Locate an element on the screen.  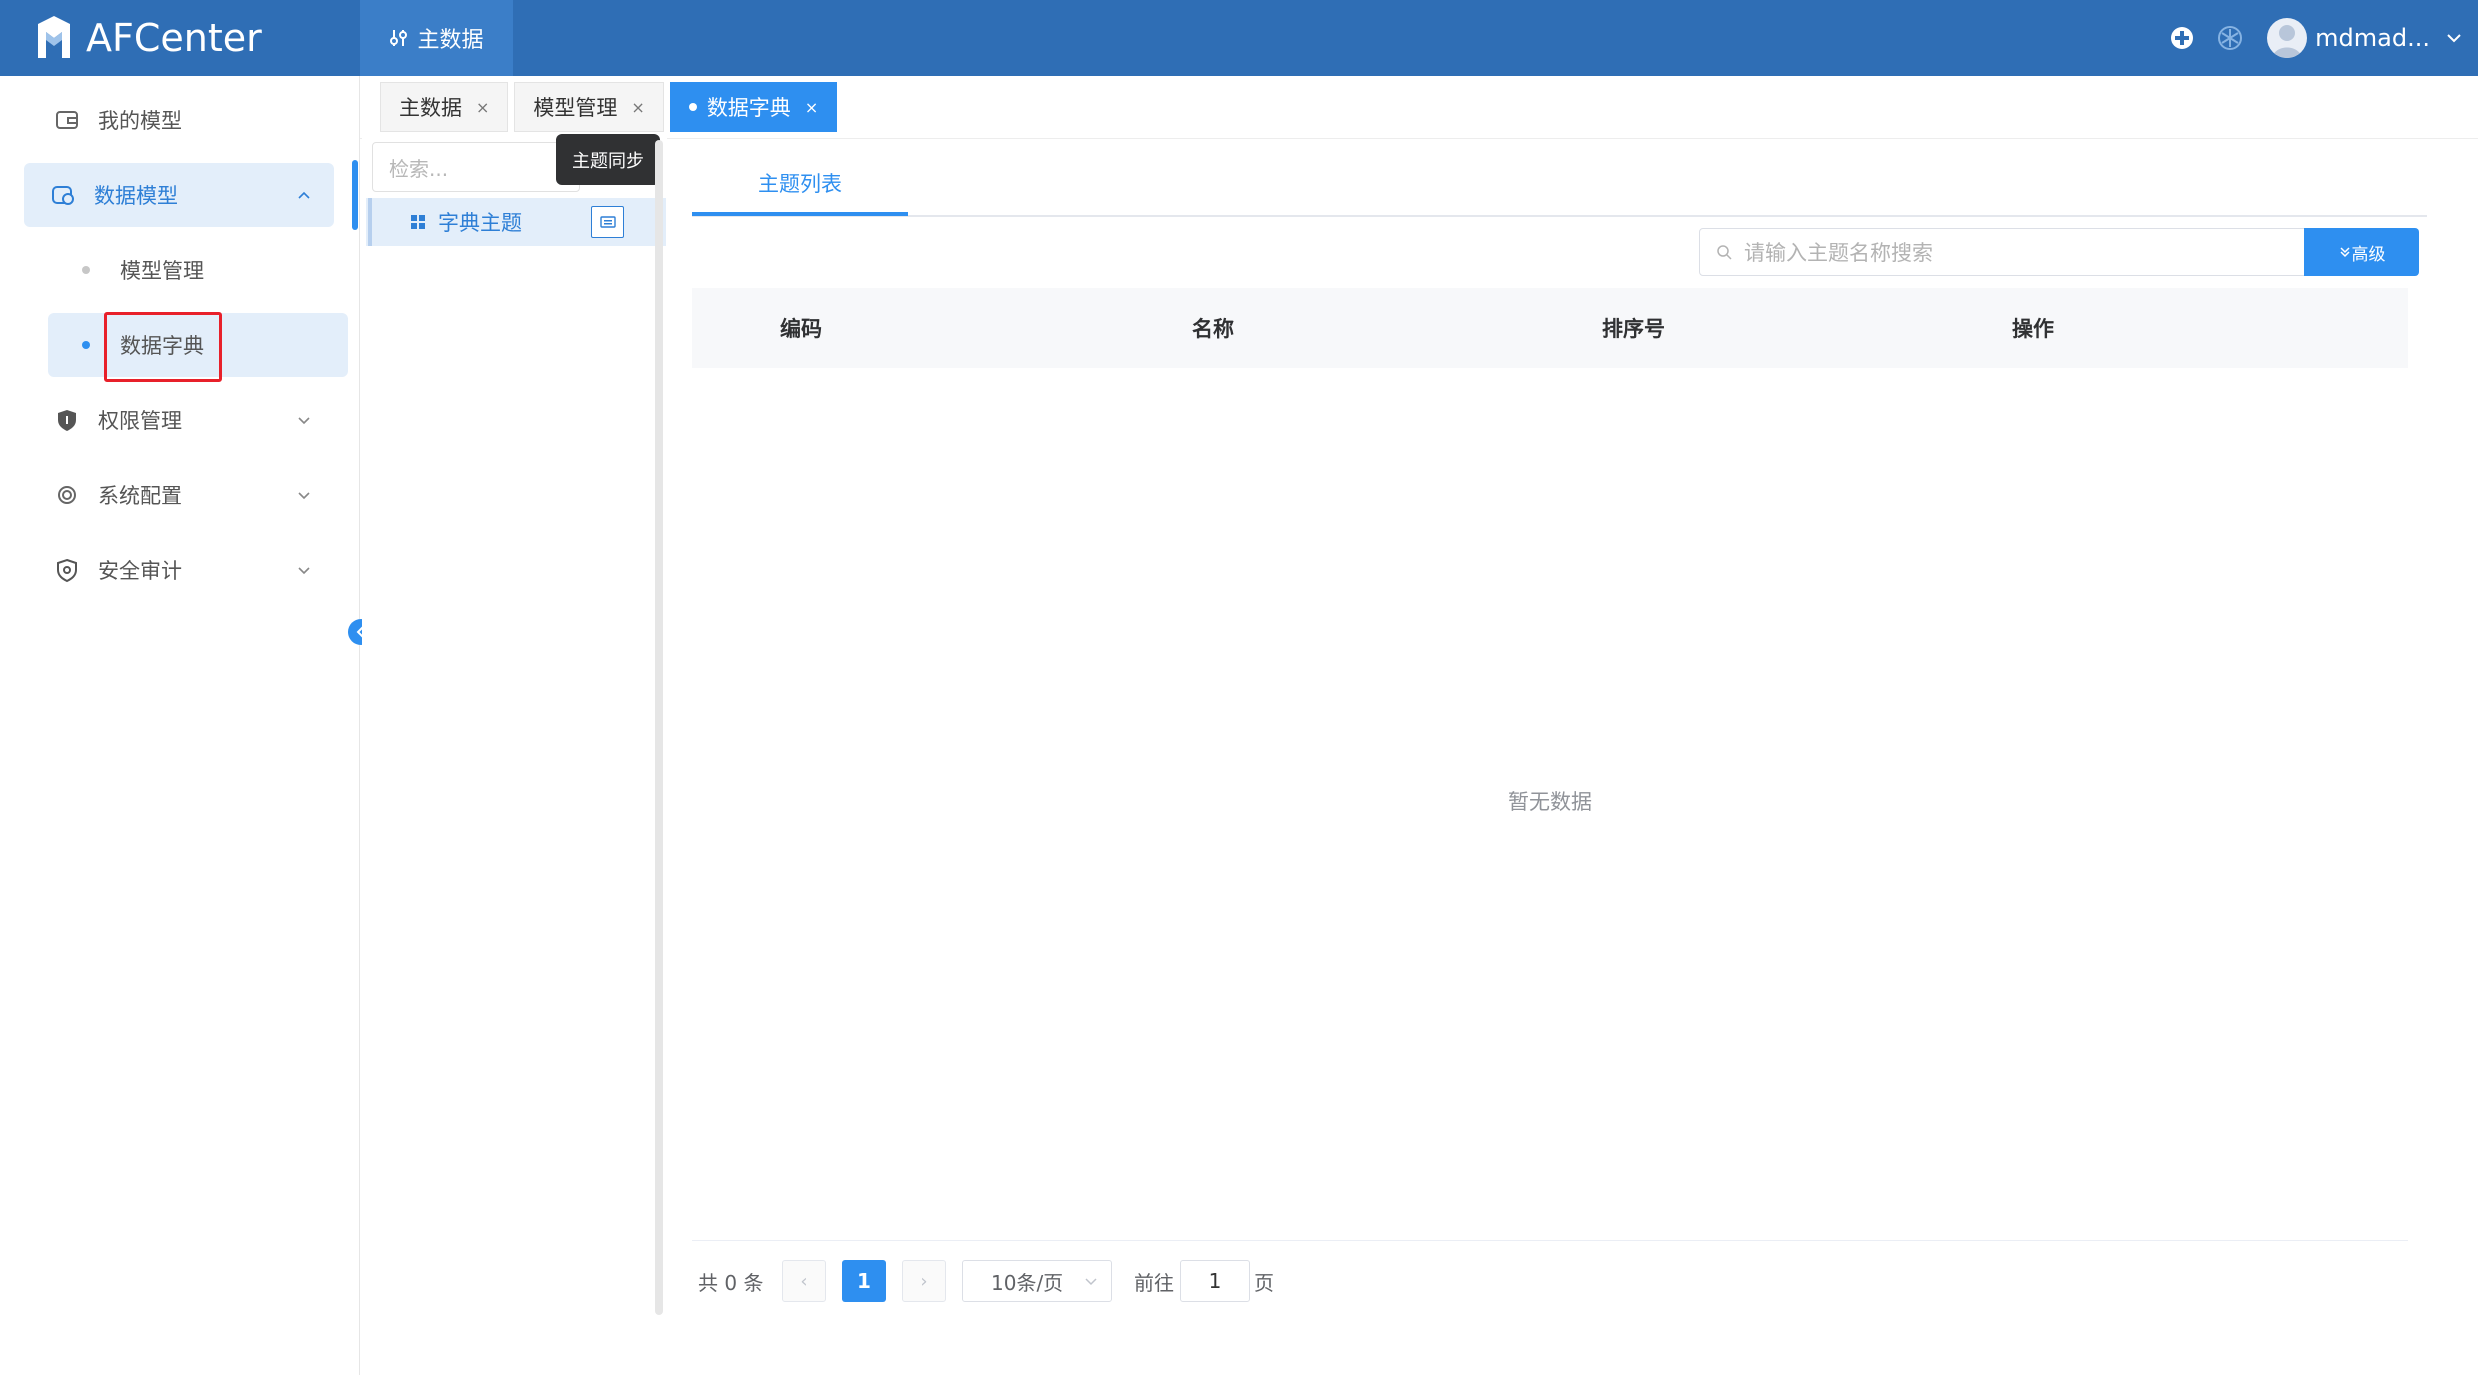
chevron-up-icon is located at coordinates (304, 195).